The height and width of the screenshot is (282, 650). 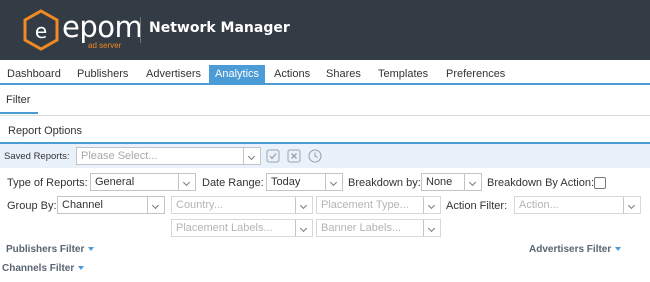 I want to click on nav-shares: Shares, so click(x=343, y=75).